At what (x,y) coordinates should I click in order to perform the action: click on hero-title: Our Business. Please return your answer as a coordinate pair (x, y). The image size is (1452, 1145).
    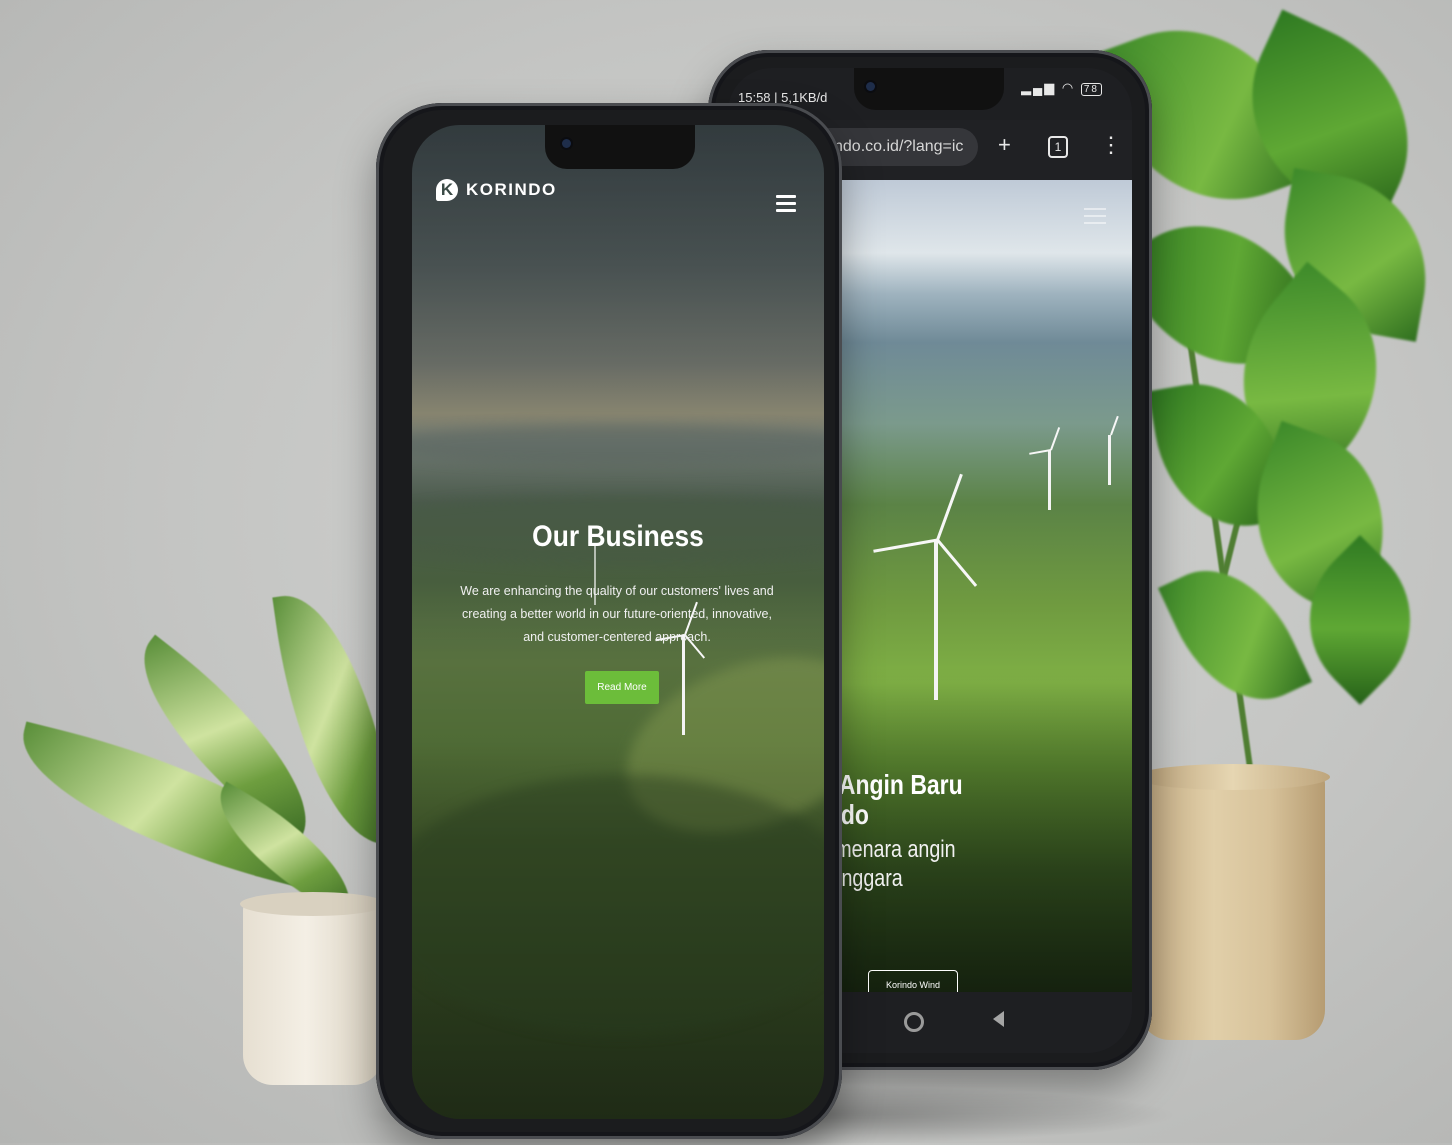
    Looking at the image, I should click on (618, 536).